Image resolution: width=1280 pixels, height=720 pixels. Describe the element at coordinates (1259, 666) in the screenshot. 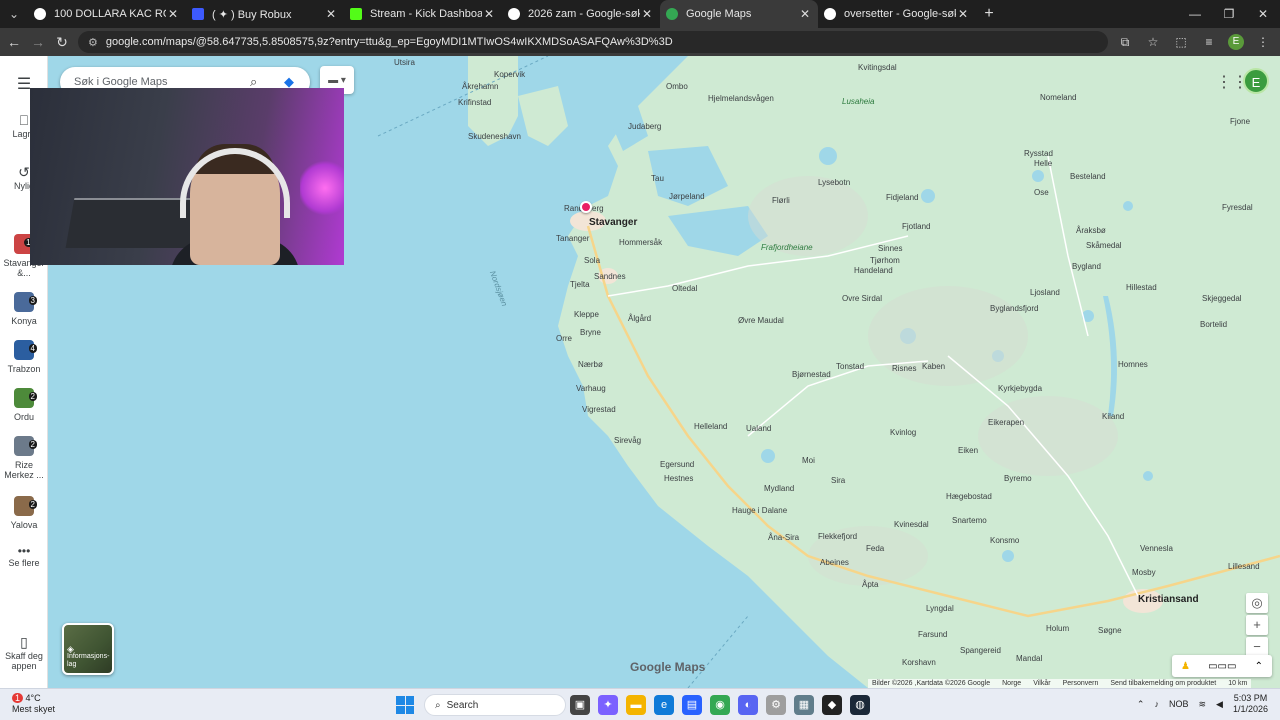

I see `expand-icon: ⌃` at that location.